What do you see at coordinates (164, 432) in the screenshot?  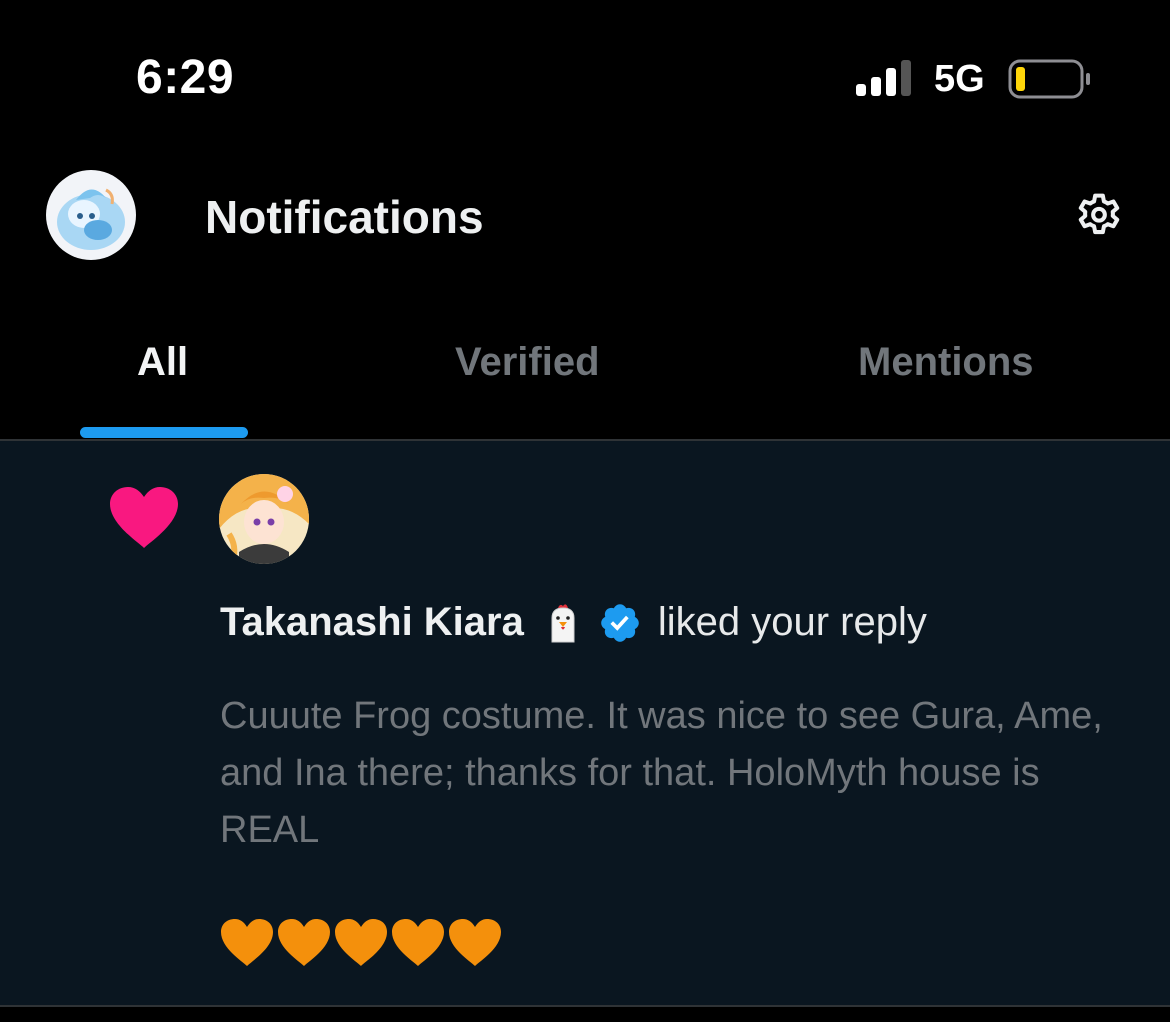 I see `active-tab-indicator` at bounding box center [164, 432].